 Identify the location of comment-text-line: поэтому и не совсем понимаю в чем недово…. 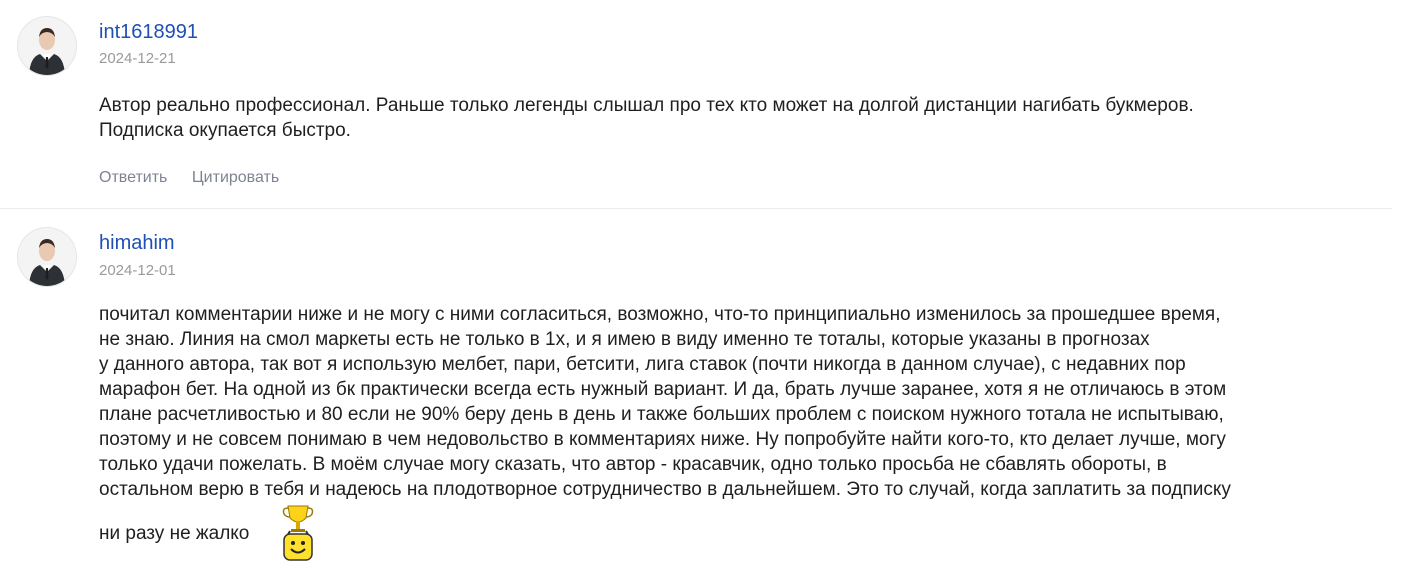
(662, 439).